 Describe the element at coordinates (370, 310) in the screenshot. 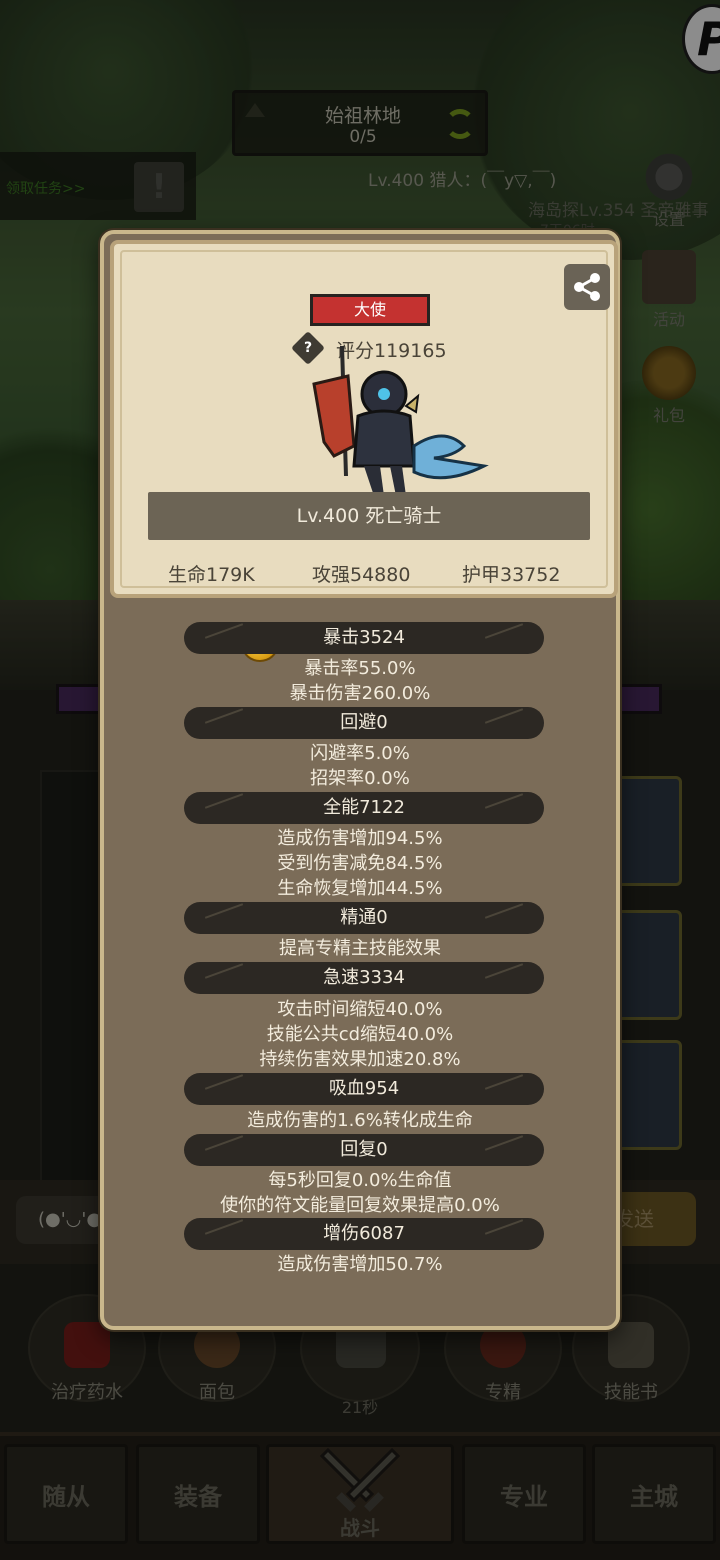

I see `title-badge: 大使` at that location.